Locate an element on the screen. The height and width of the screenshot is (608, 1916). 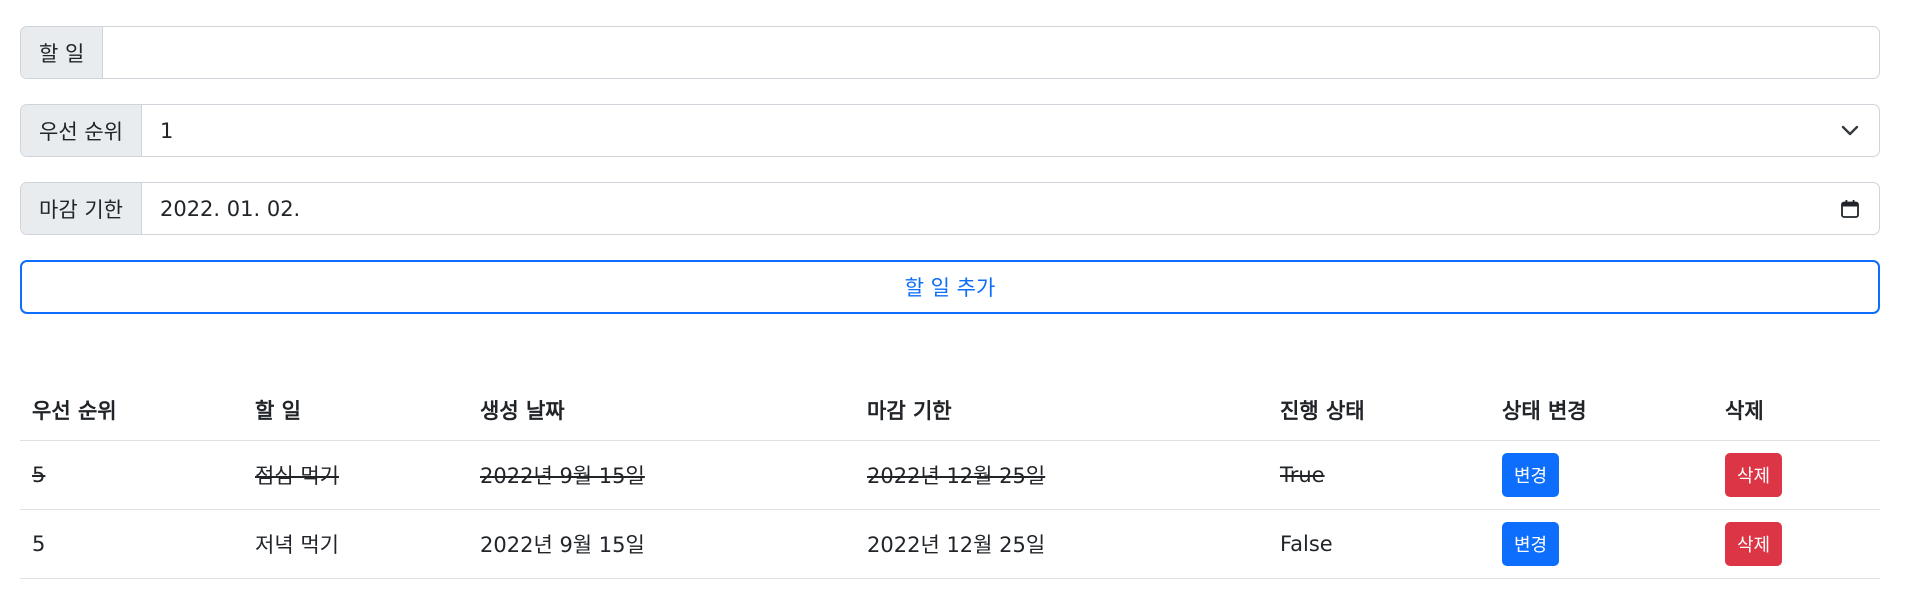
priority-label: 우선 순위 is located at coordinates (81, 130).